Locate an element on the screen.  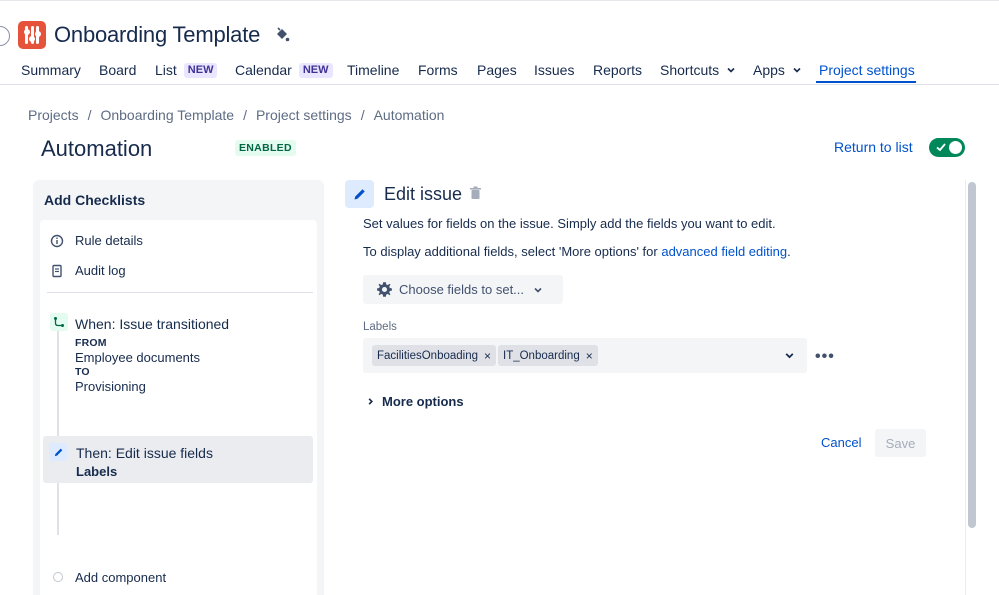
tab-reports: Reports is located at coordinates (617, 70).